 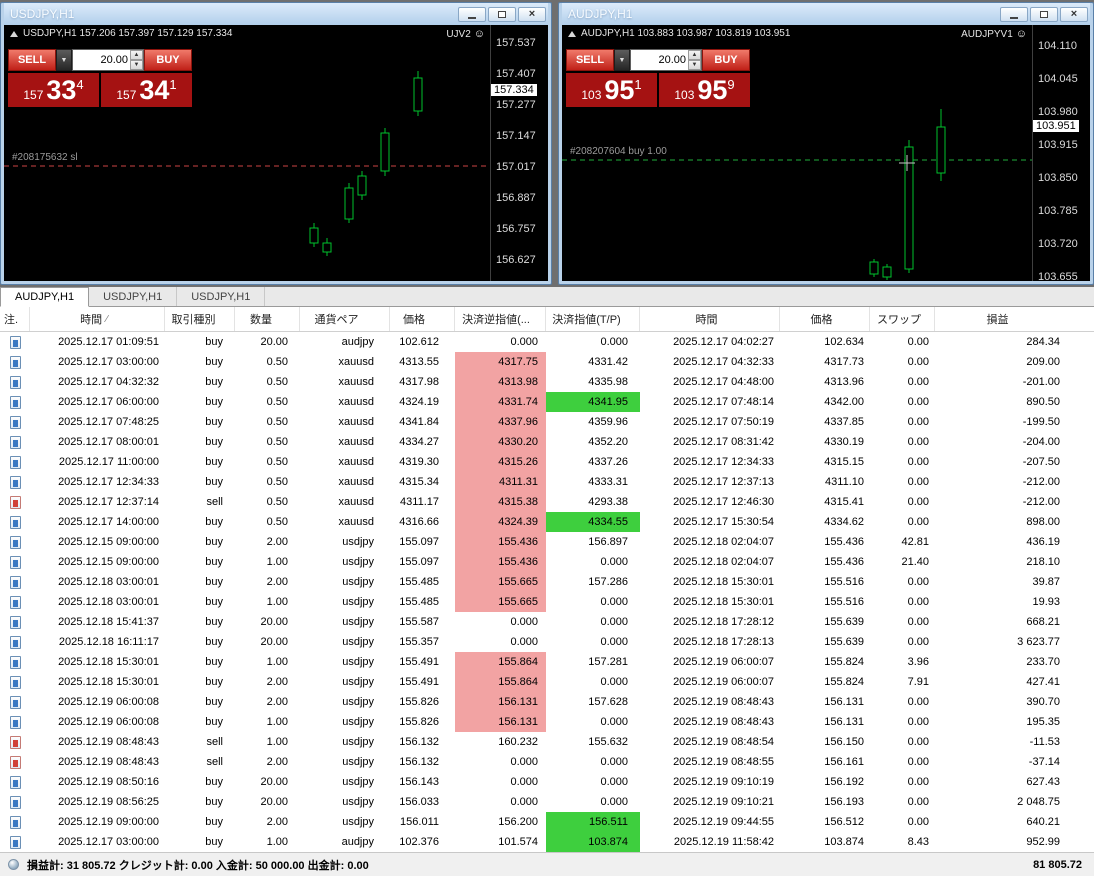 What do you see at coordinates (276, 14) in the screenshot?
I see `window-titlebar: USDJPY,H1 ×` at bounding box center [276, 14].